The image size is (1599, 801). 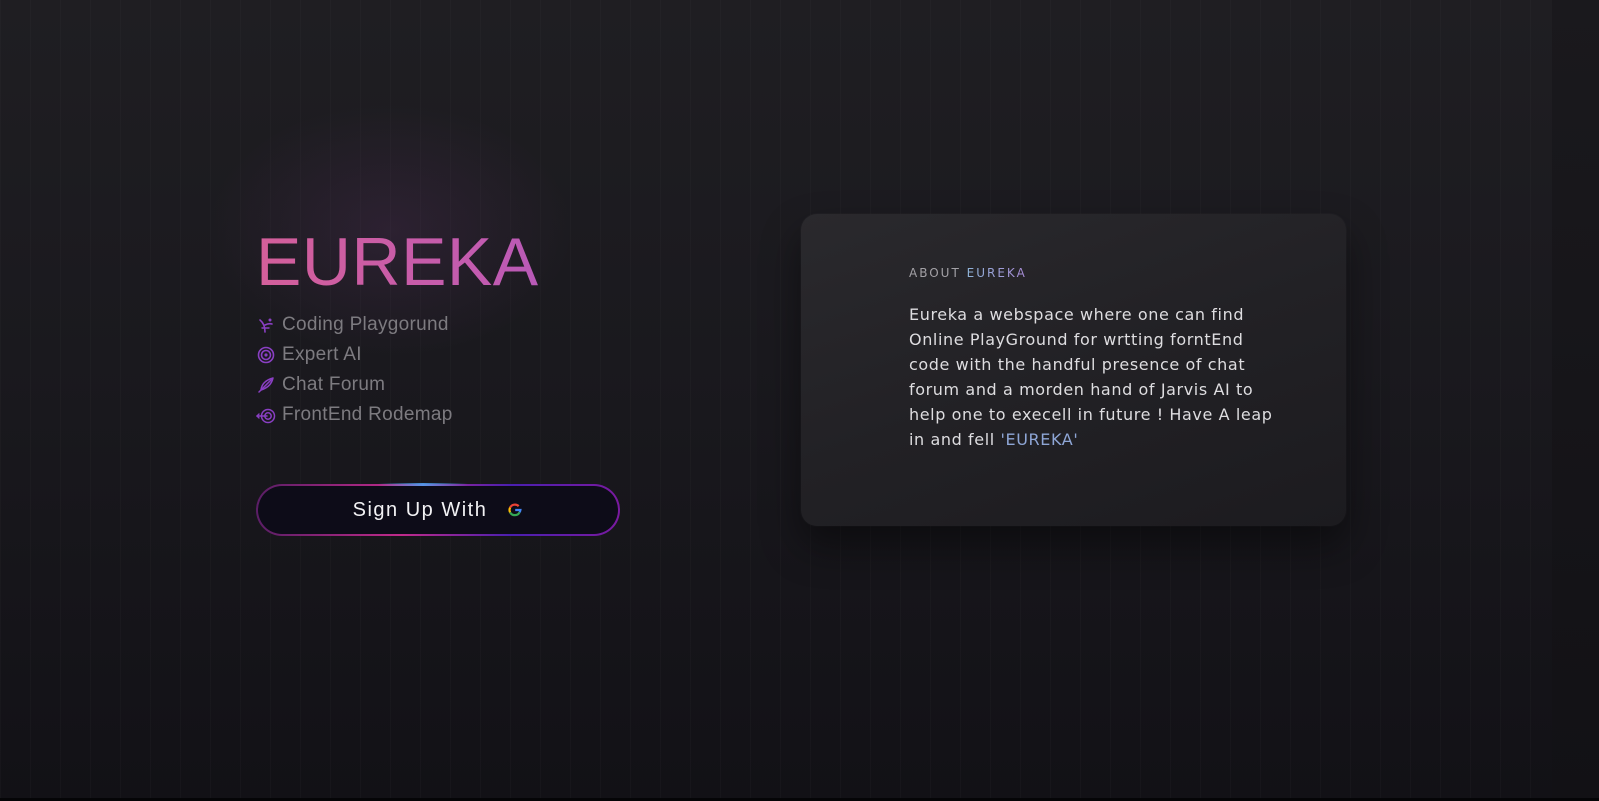 I want to click on target-arrow-icon, so click(x=266, y=415).